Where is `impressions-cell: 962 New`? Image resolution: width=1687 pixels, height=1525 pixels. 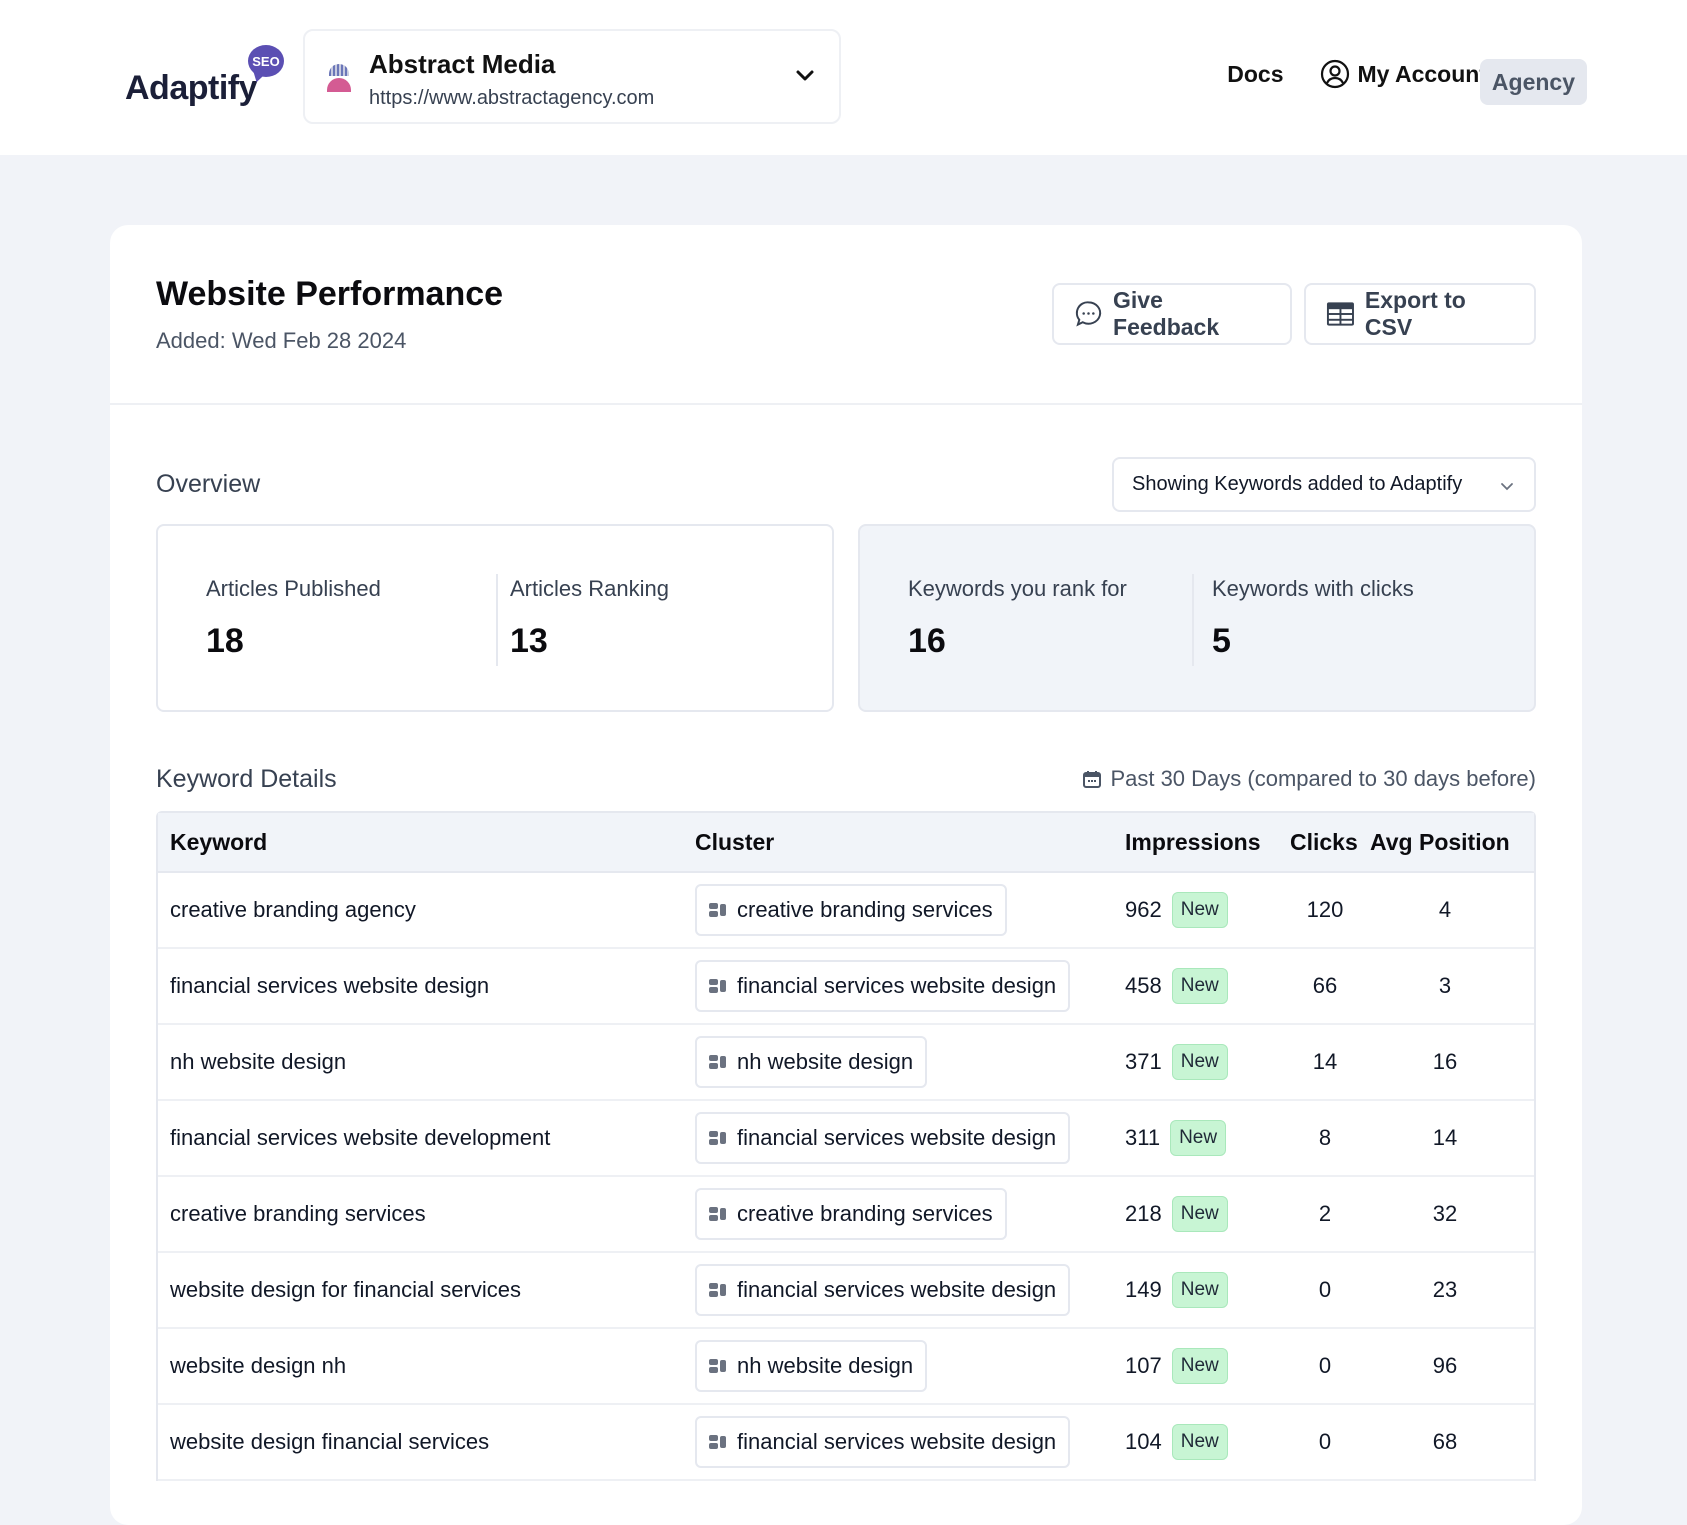 impressions-cell: 962 New is located at coordinates (1202, 910).